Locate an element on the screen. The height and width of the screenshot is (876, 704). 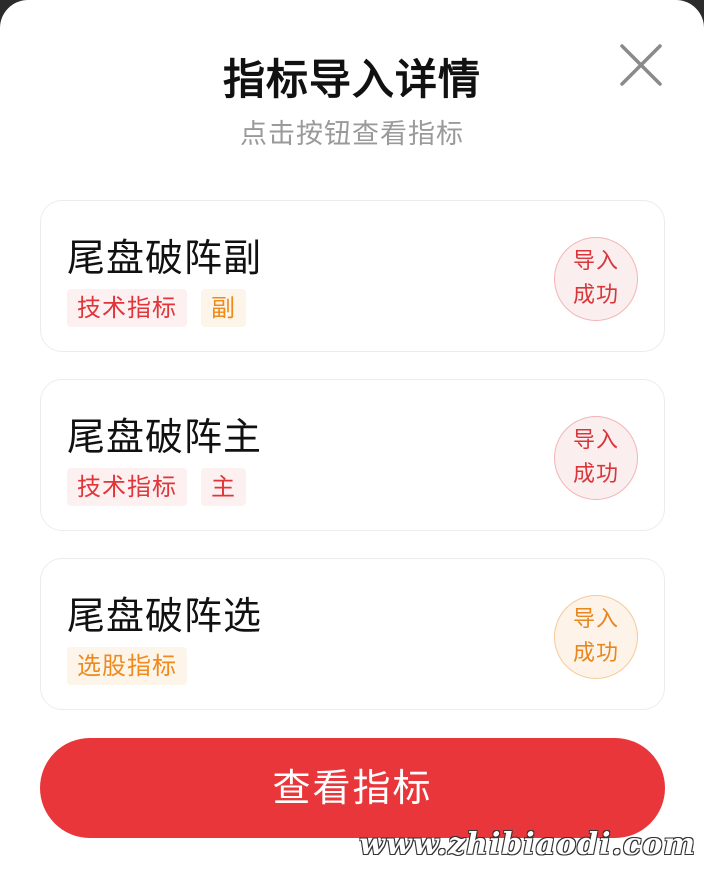
indicator-tags: 技术指标 主 is located at coordinates (156, 487).